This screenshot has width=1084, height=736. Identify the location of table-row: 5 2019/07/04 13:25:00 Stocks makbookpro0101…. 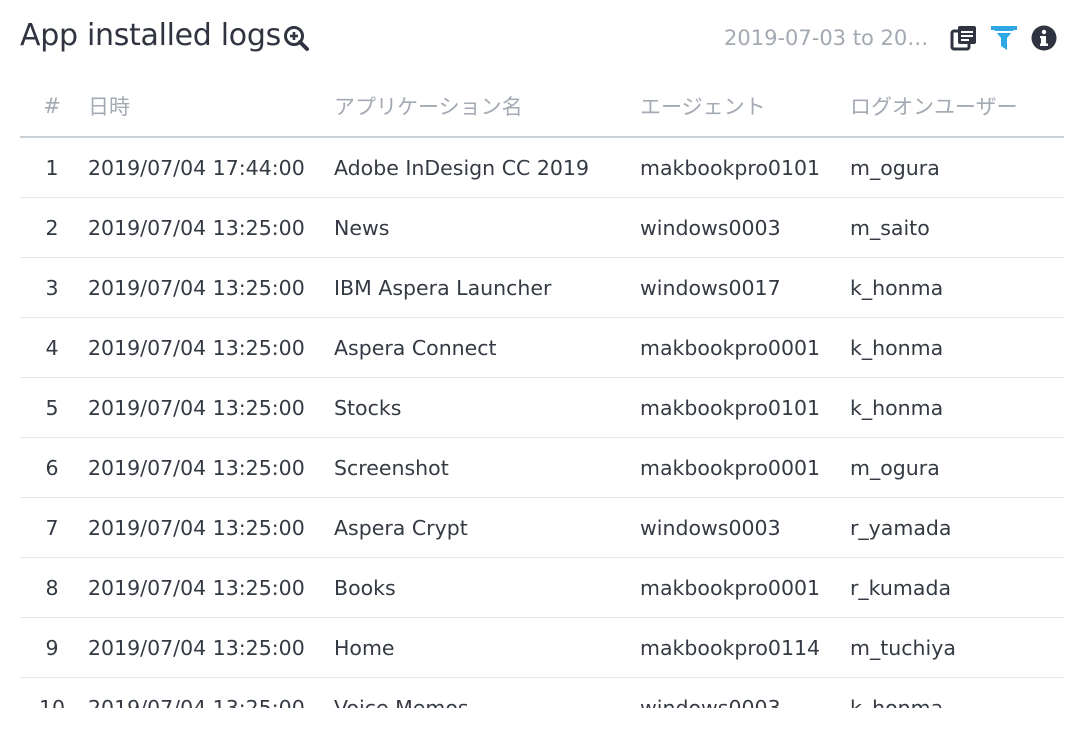
(542, 407).